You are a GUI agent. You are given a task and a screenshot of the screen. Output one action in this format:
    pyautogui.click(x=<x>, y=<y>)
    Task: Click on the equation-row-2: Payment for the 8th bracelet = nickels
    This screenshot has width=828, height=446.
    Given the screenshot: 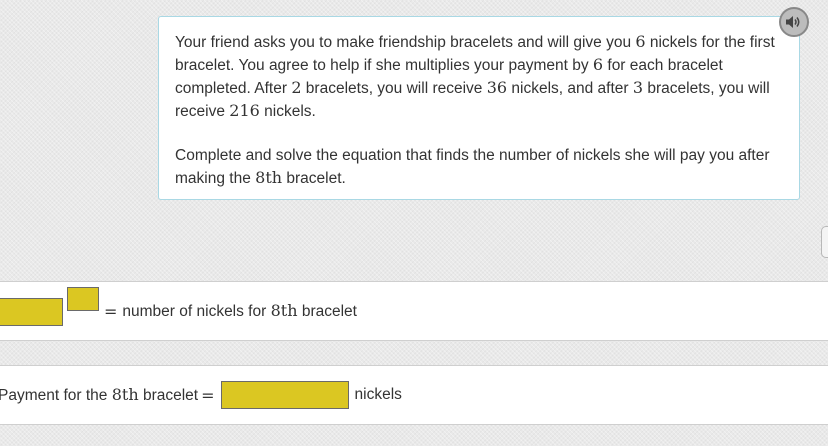 What is the action you would take?
    pyautogui.click(x=414, y=395)
    